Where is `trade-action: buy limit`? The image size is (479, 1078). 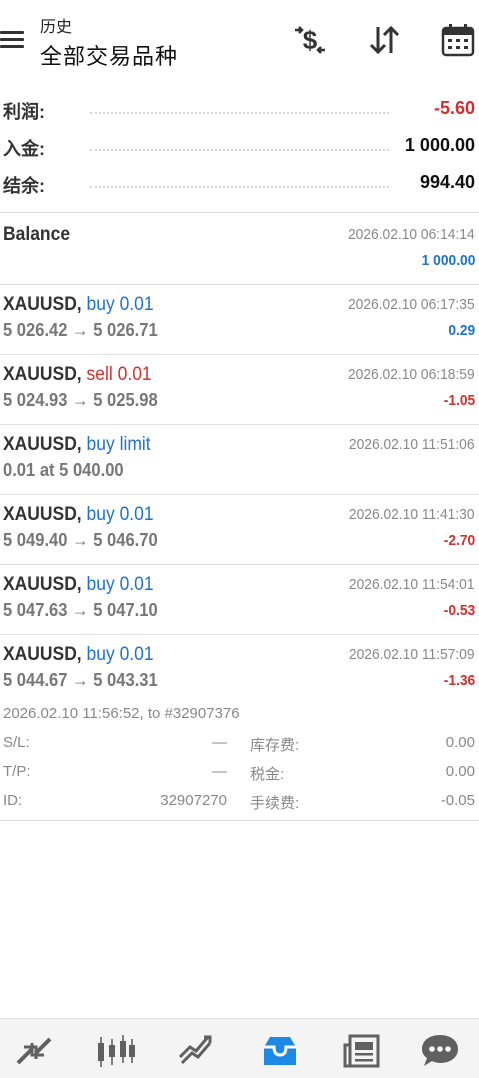 trade-action: buy limit is located at coordinates (118, 444).